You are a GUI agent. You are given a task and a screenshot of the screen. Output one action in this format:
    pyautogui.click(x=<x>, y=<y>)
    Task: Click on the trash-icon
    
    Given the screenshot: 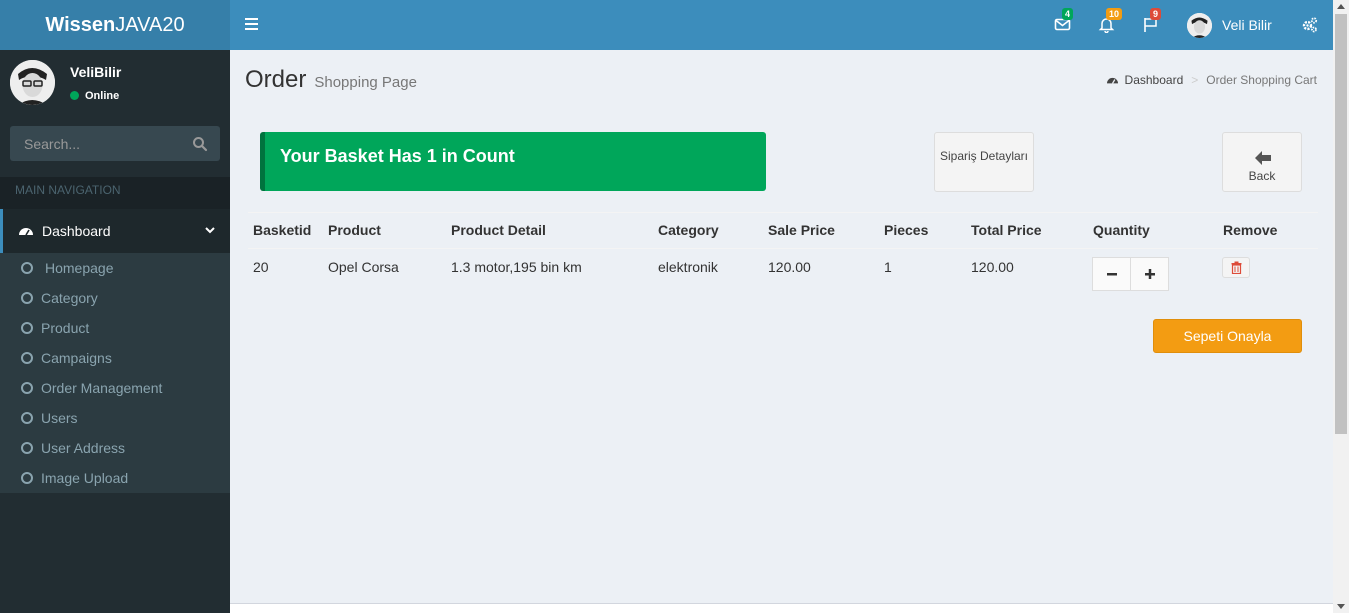 What is the action you would take?
    pyautogui.click(x=1236, y=267)
    